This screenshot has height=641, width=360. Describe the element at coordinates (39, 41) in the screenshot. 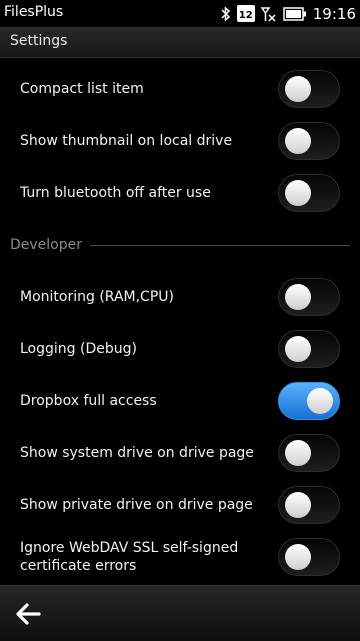

I see `page-title: Settings` at that location.